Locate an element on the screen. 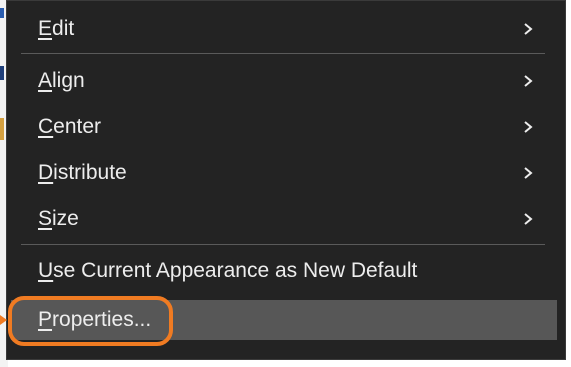 Image resolution: width=571 pixels, height=367 pixels. menu-item-edit: Edit is located at coordinates (286, 29).